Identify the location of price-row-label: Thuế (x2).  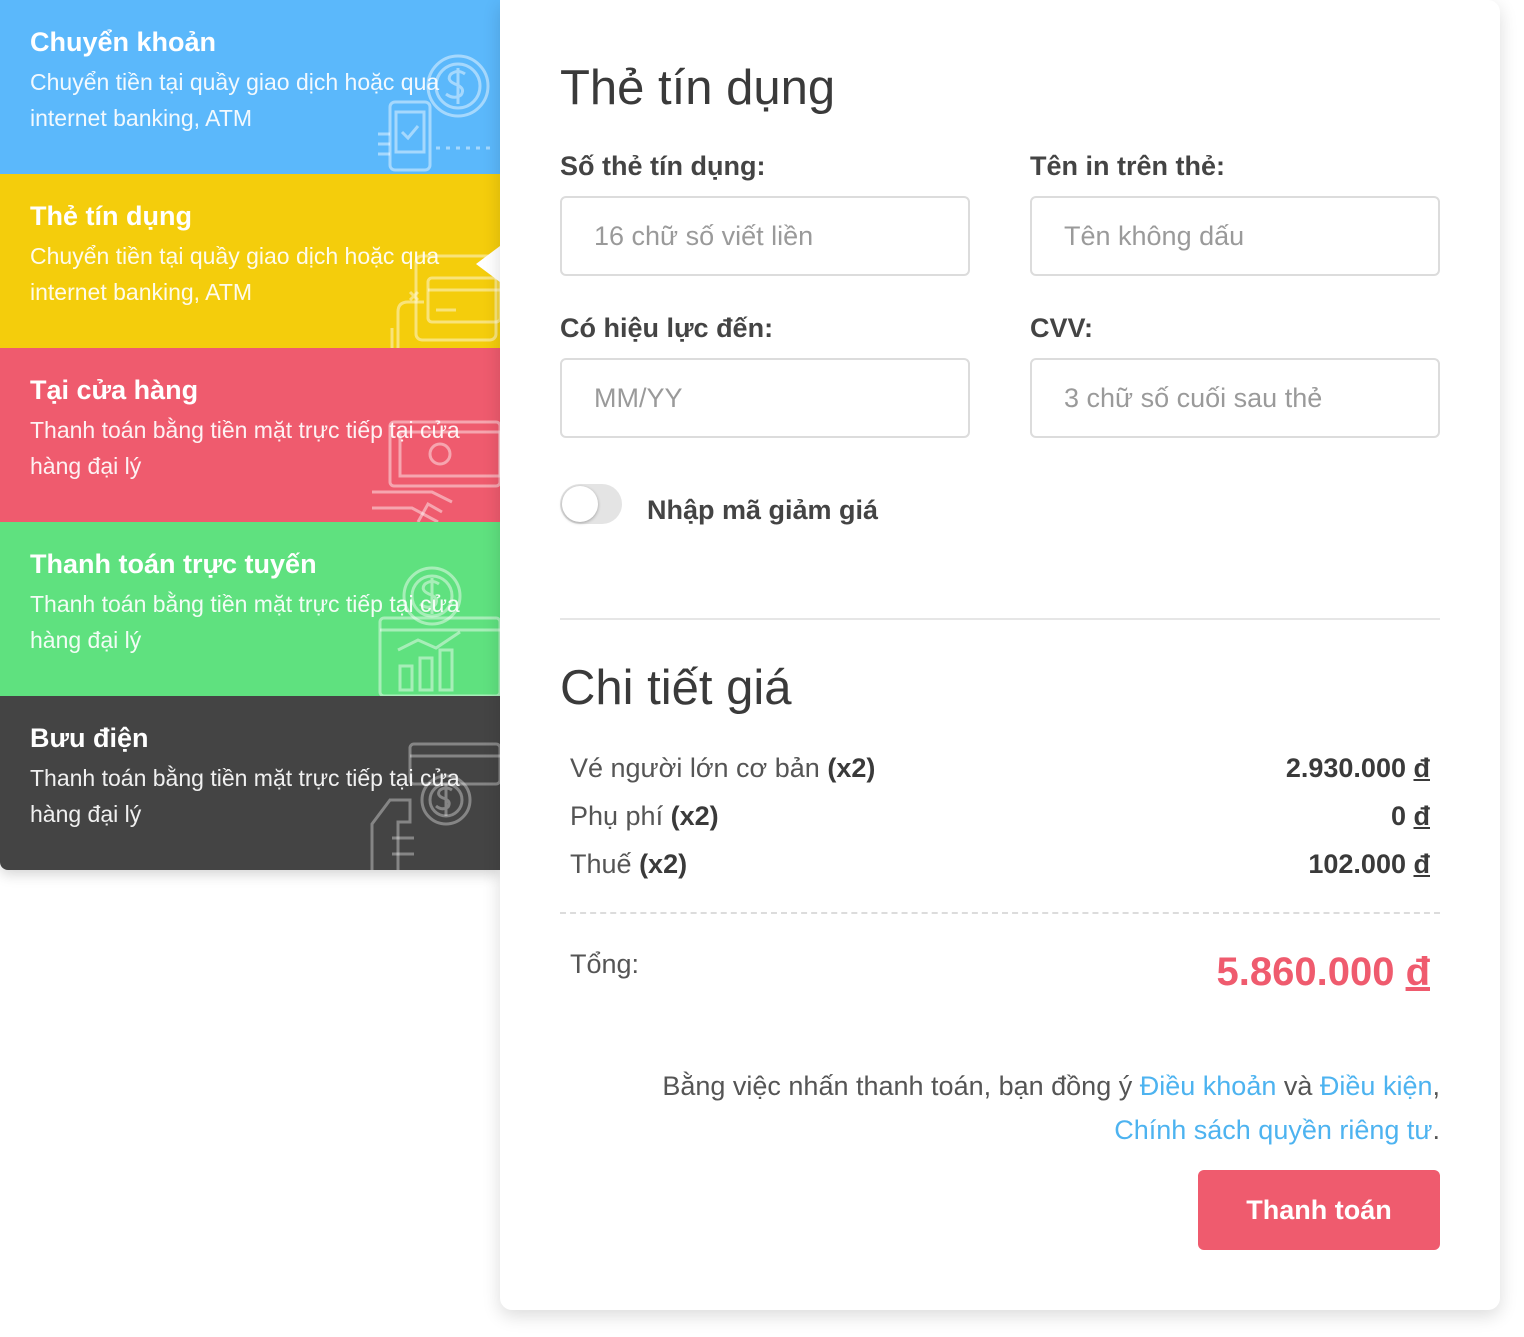
(628, 864).